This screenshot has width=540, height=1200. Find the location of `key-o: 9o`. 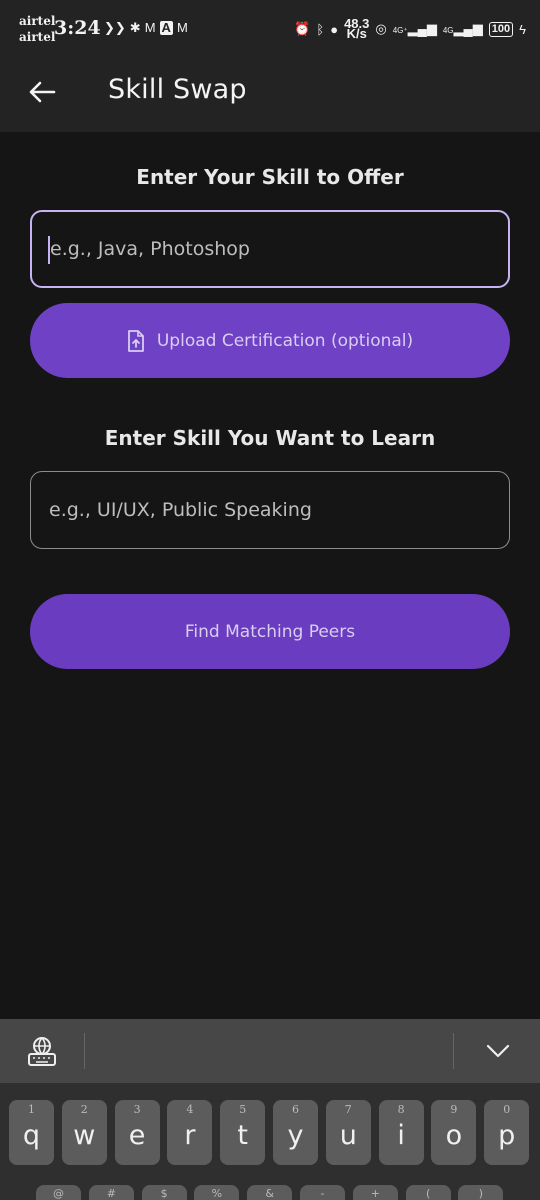

key-o: 9o is located at coordinates (454, 1132).